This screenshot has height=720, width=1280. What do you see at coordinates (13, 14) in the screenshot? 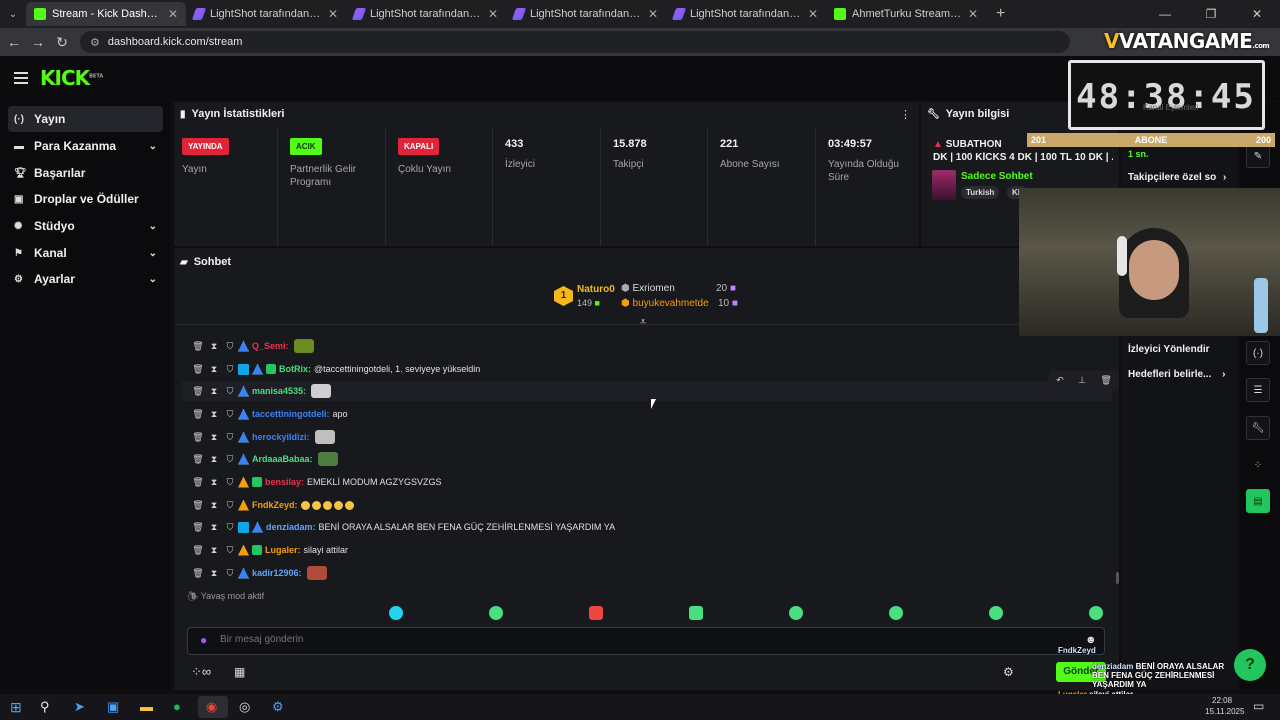
I see `tab-search-icon: ⌄` at bounding box center [13, 14].